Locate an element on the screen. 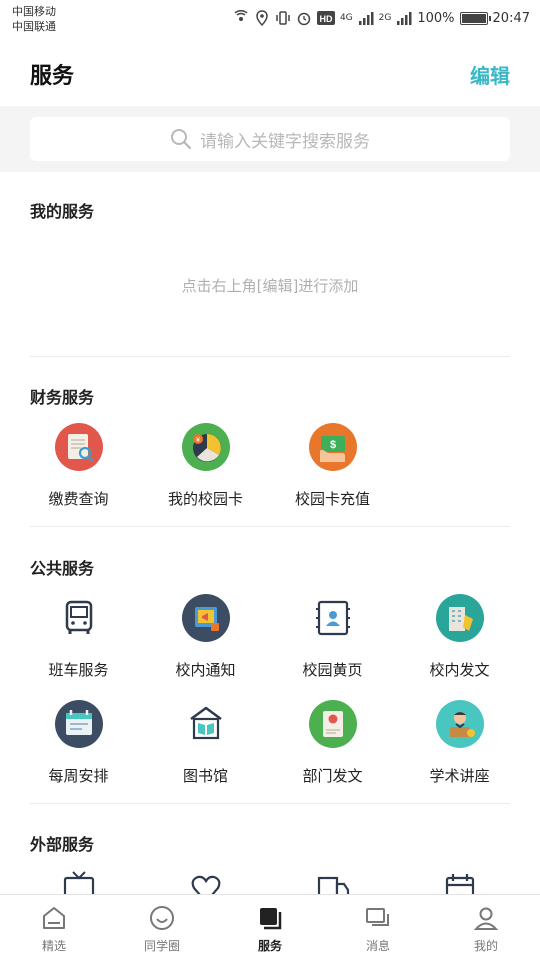 This screenshot has width=540, height=960. service-item-shuttle-bus: 班车服务 is located at coordinates (78, 642).